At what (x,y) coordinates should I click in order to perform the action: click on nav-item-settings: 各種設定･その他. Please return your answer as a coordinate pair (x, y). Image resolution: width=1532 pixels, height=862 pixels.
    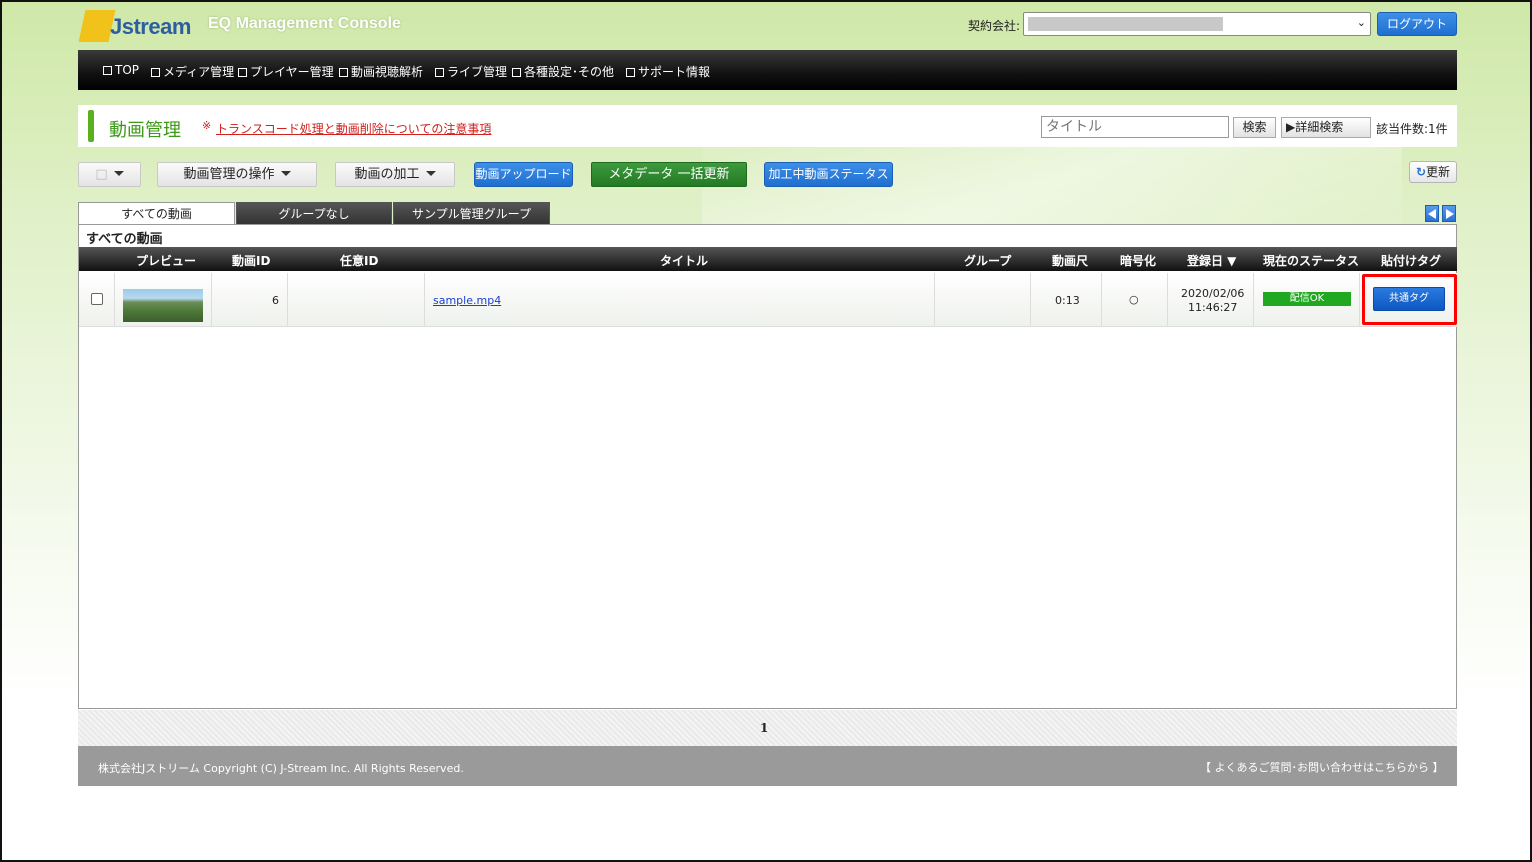
    Looking at the image, I should click on (563, 71).